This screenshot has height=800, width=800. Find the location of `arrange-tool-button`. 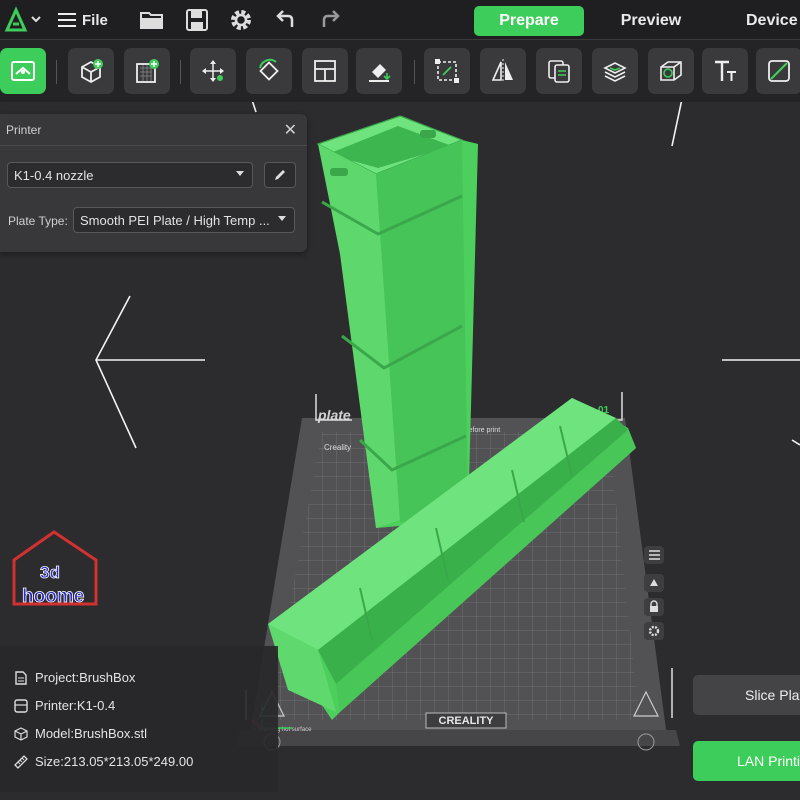

arrange-tool-button is located at coordinates (325, 71).